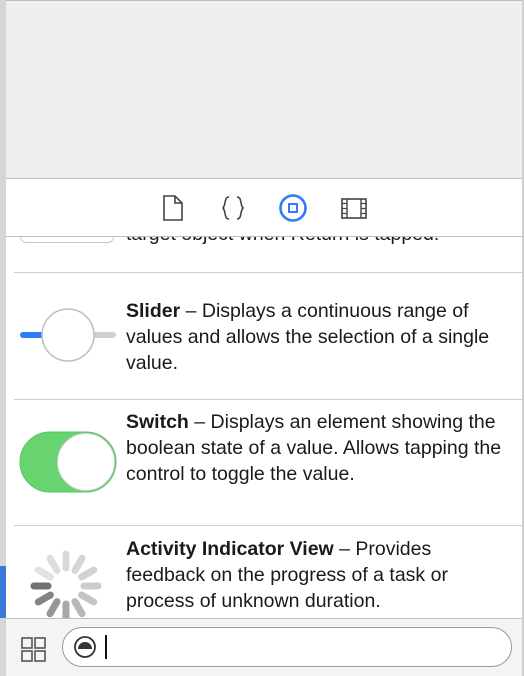  I want to click on media-library-tab, so click(354, 208).